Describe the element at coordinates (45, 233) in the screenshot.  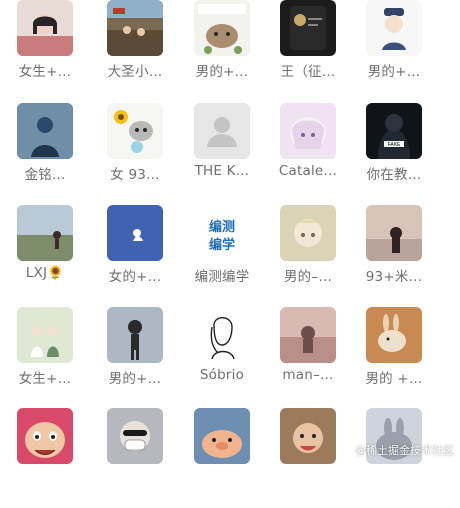
I see `landscape-girl-avatar` at that location.